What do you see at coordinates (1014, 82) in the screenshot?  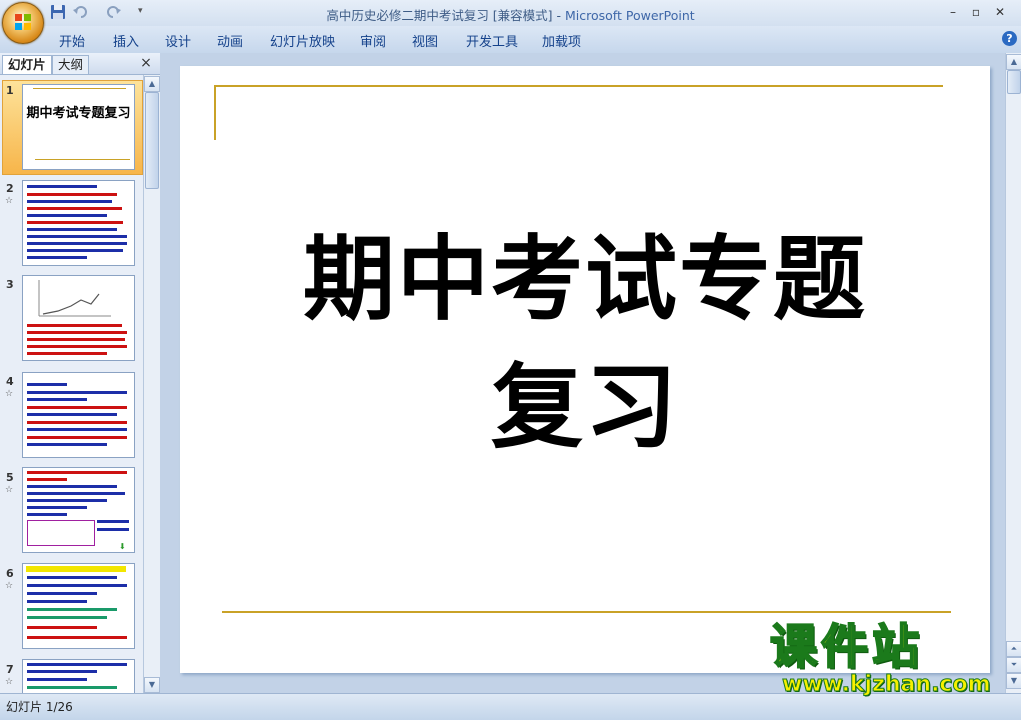 I see `slide-scroll-thumb` at bounding box center [1014, 82].